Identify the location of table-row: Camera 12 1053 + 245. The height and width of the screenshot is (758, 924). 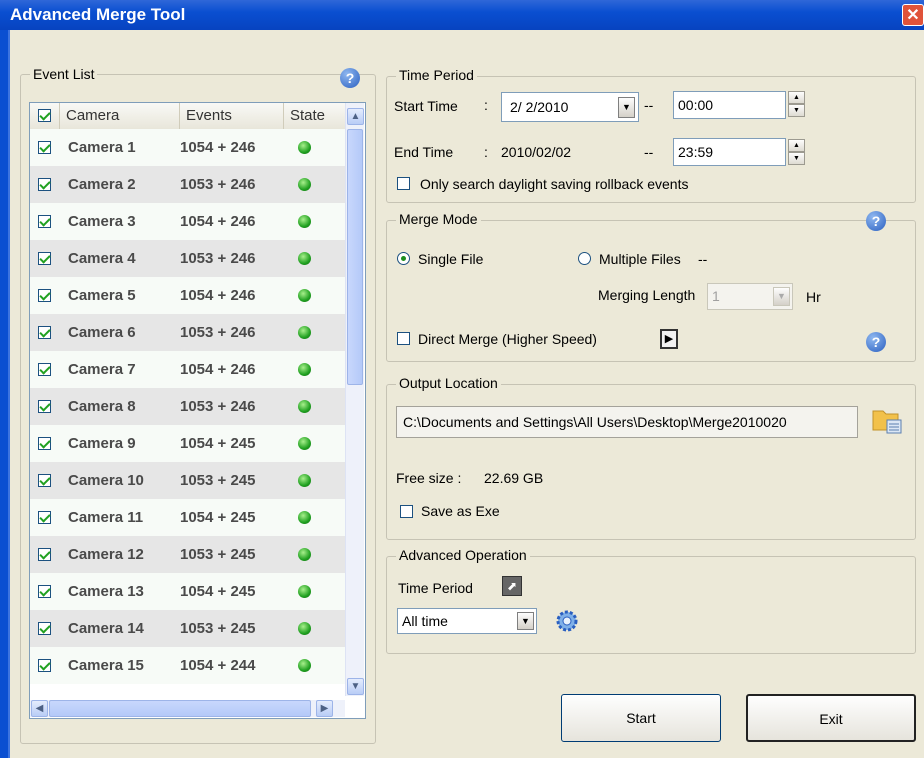
(187, 554).